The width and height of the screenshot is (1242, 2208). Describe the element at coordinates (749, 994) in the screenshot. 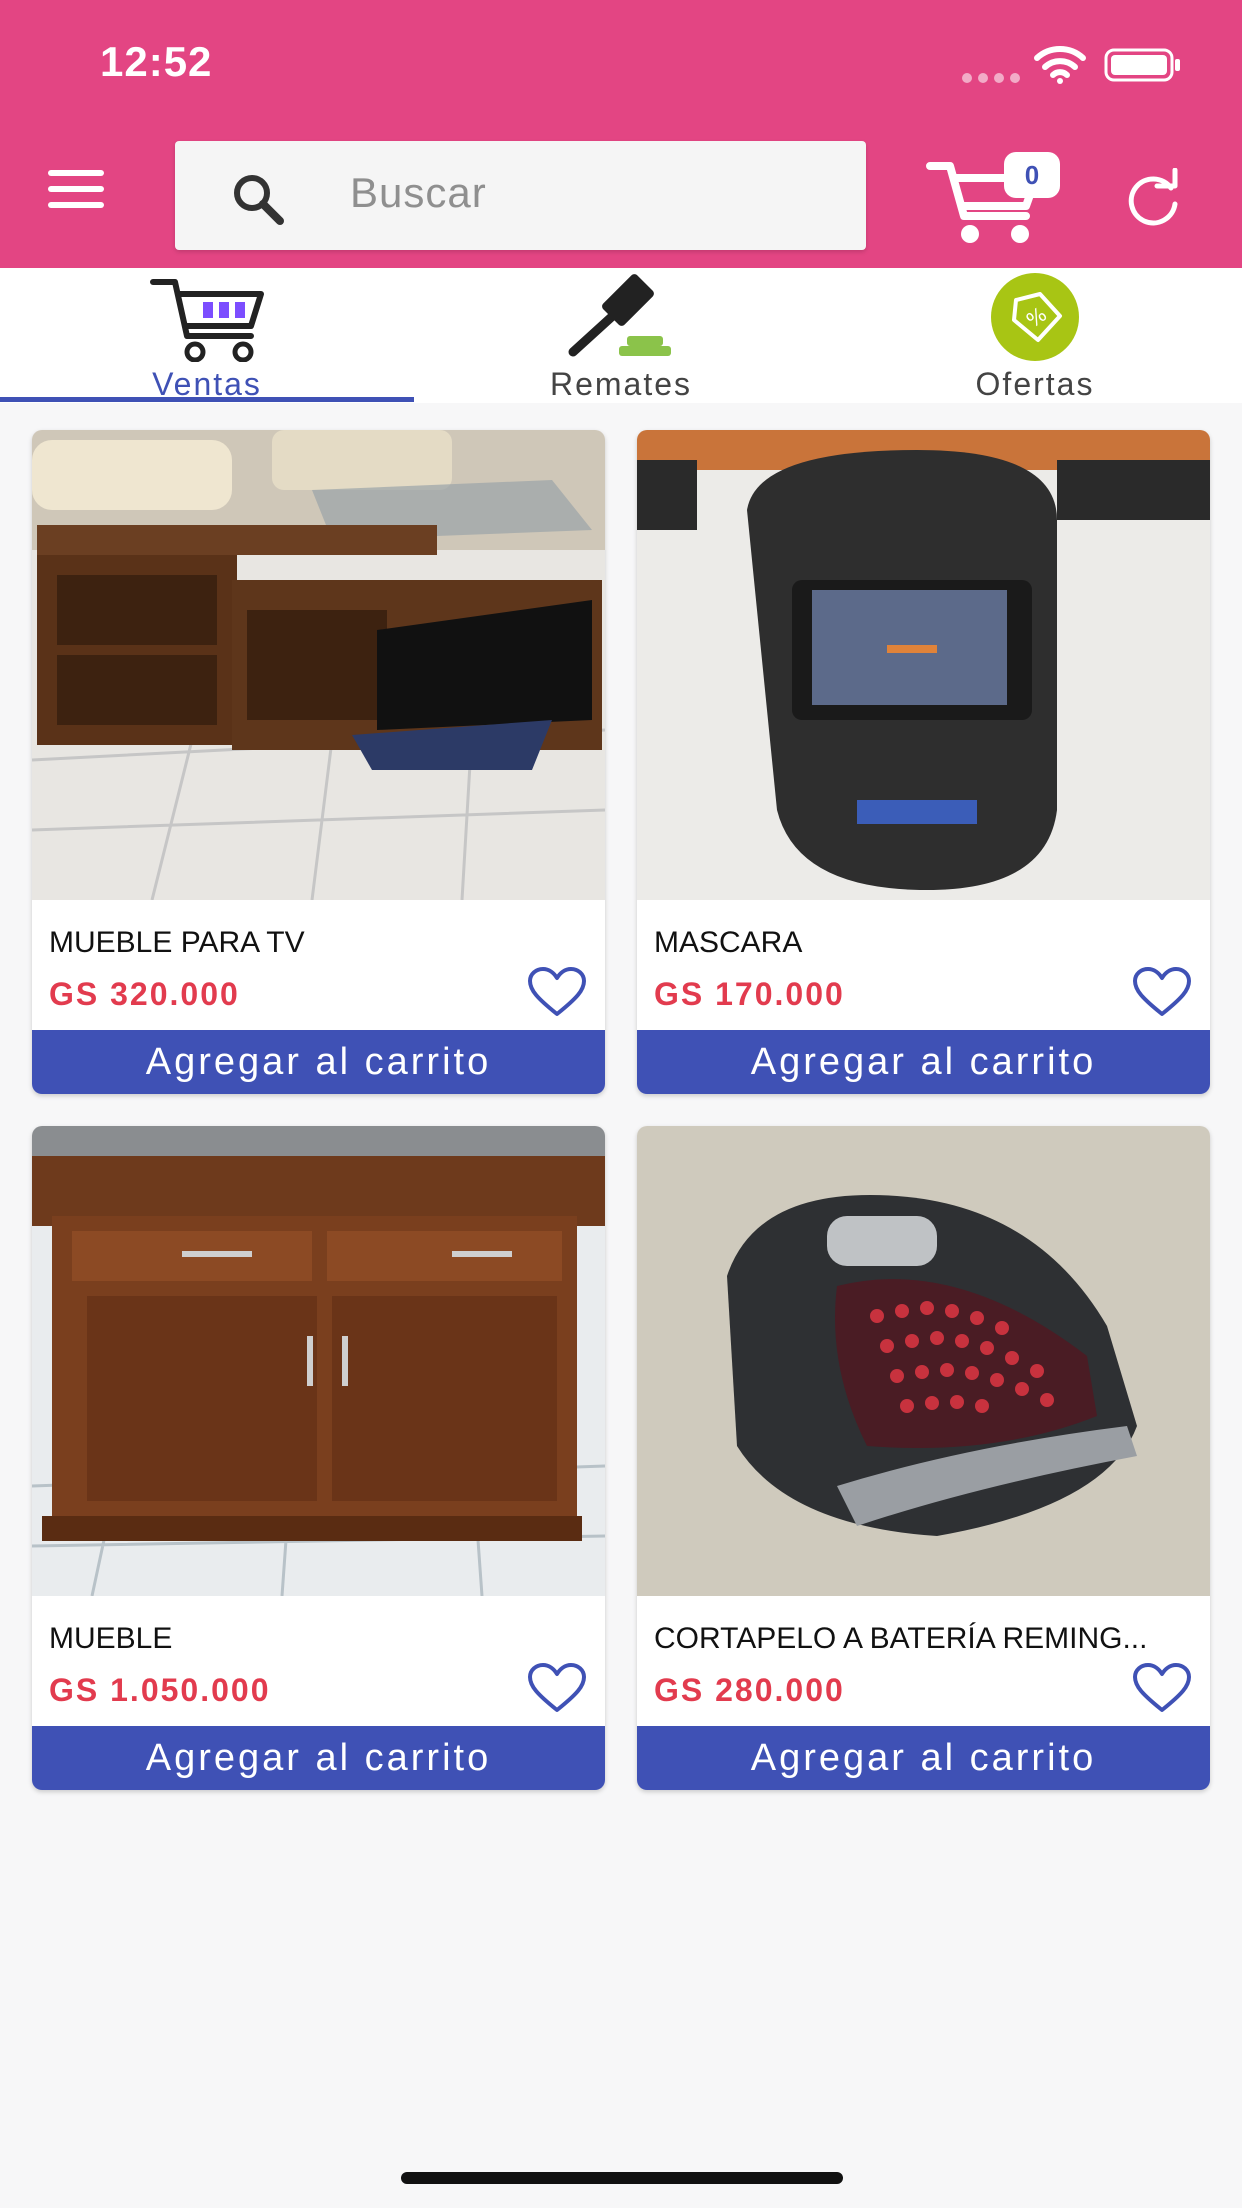

I see `product-price: GS 170.000` at that location.